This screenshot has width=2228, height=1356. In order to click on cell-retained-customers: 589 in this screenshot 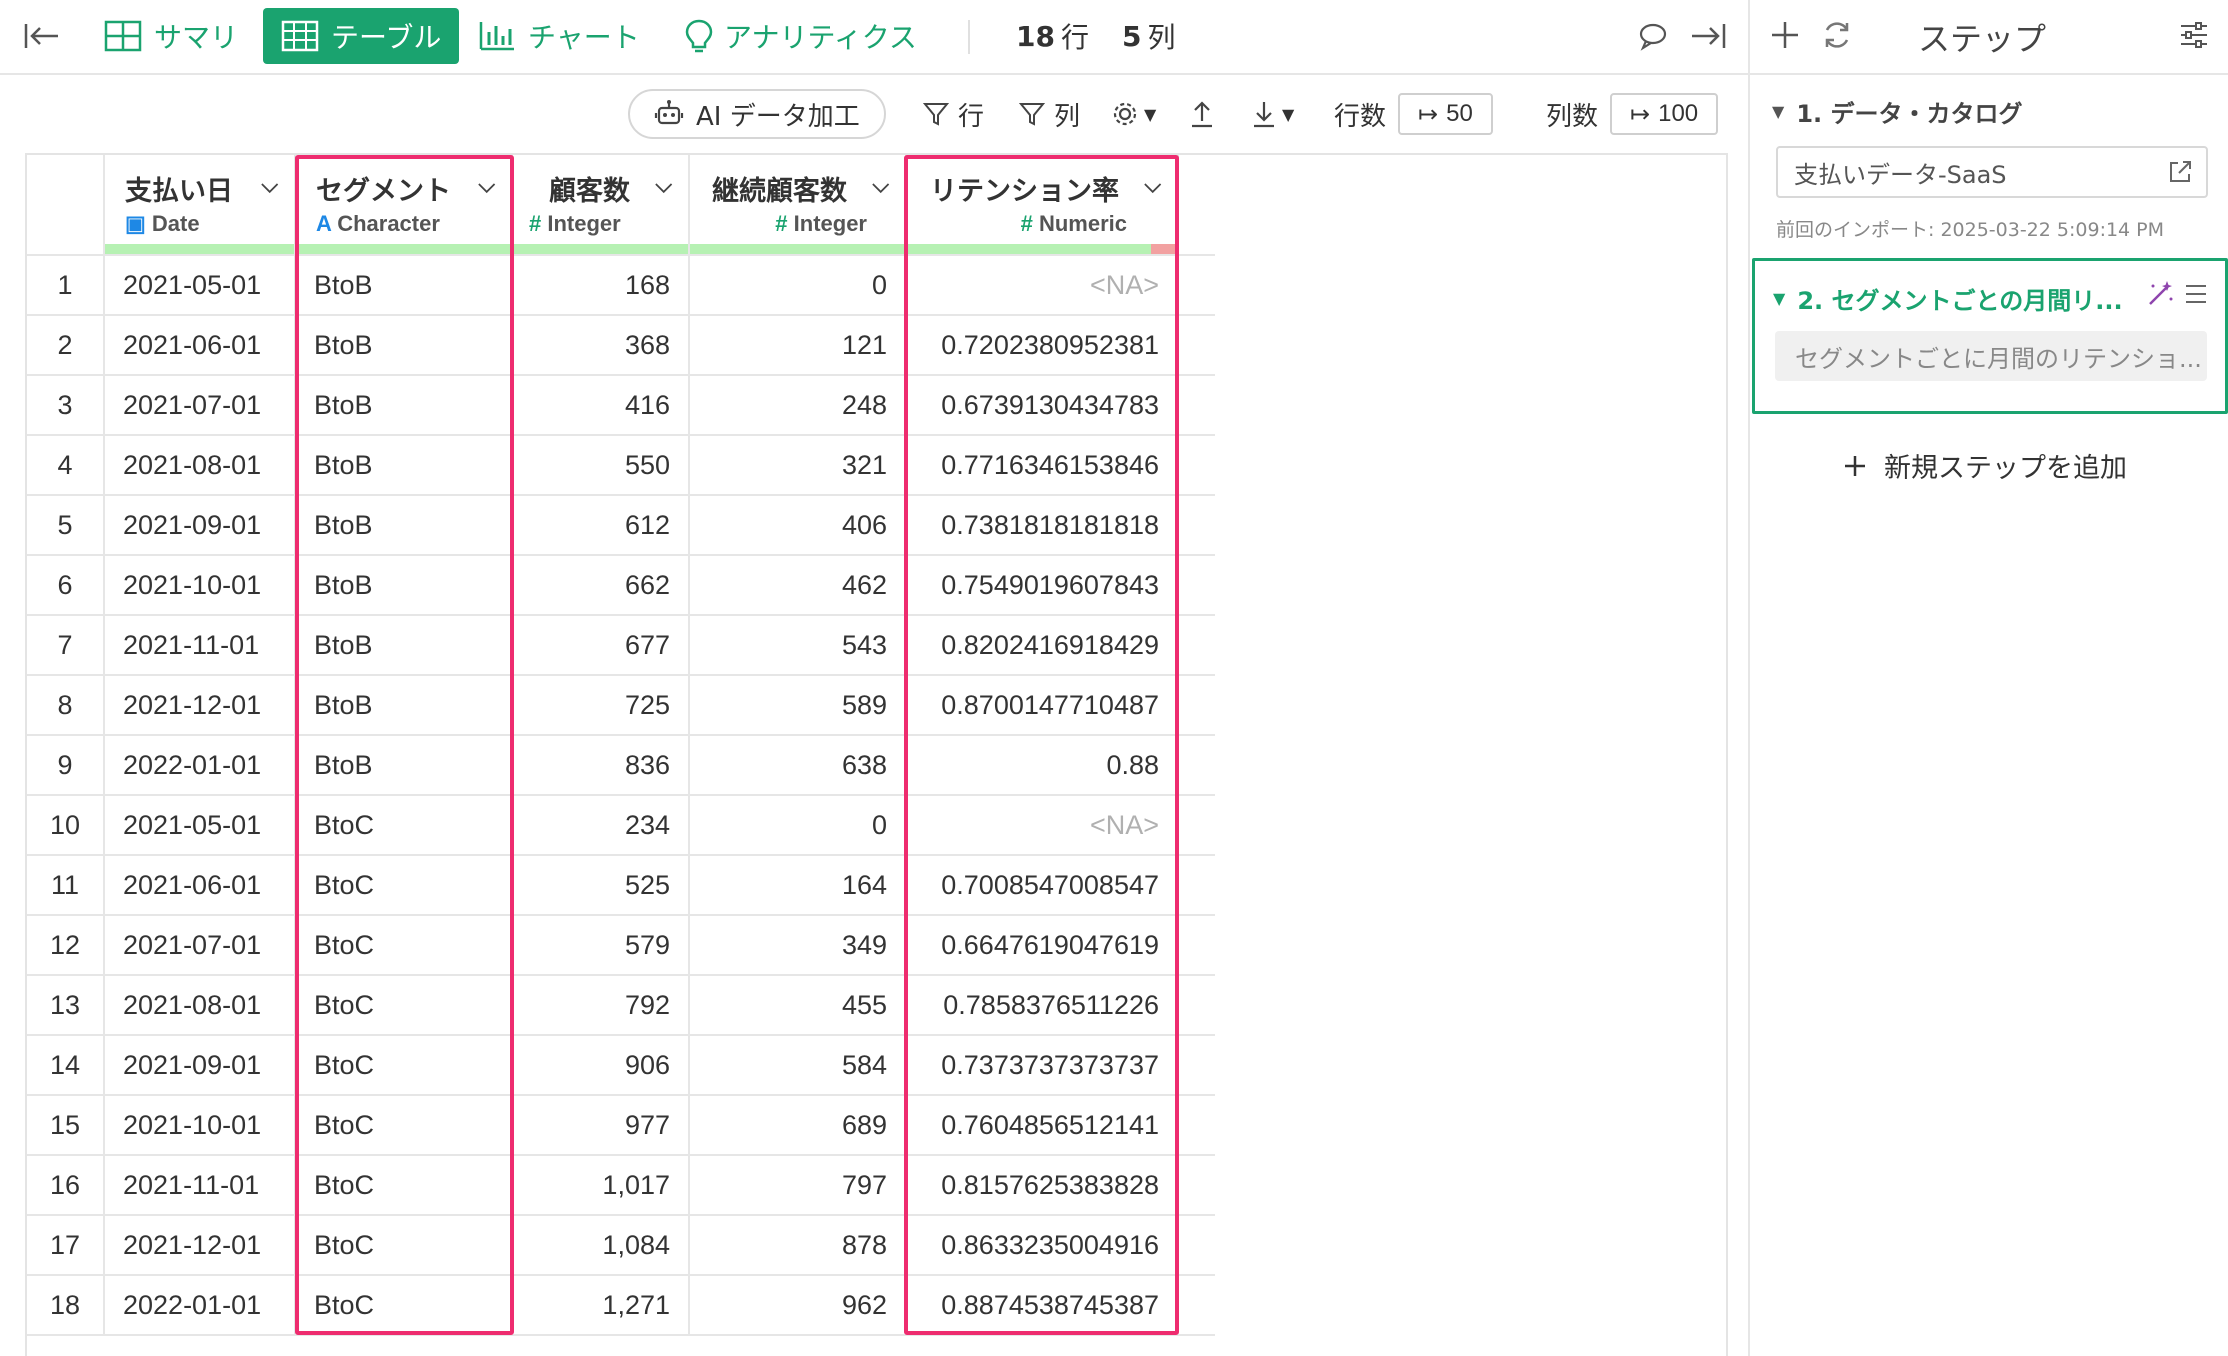, I will do `click(798, 705)`.